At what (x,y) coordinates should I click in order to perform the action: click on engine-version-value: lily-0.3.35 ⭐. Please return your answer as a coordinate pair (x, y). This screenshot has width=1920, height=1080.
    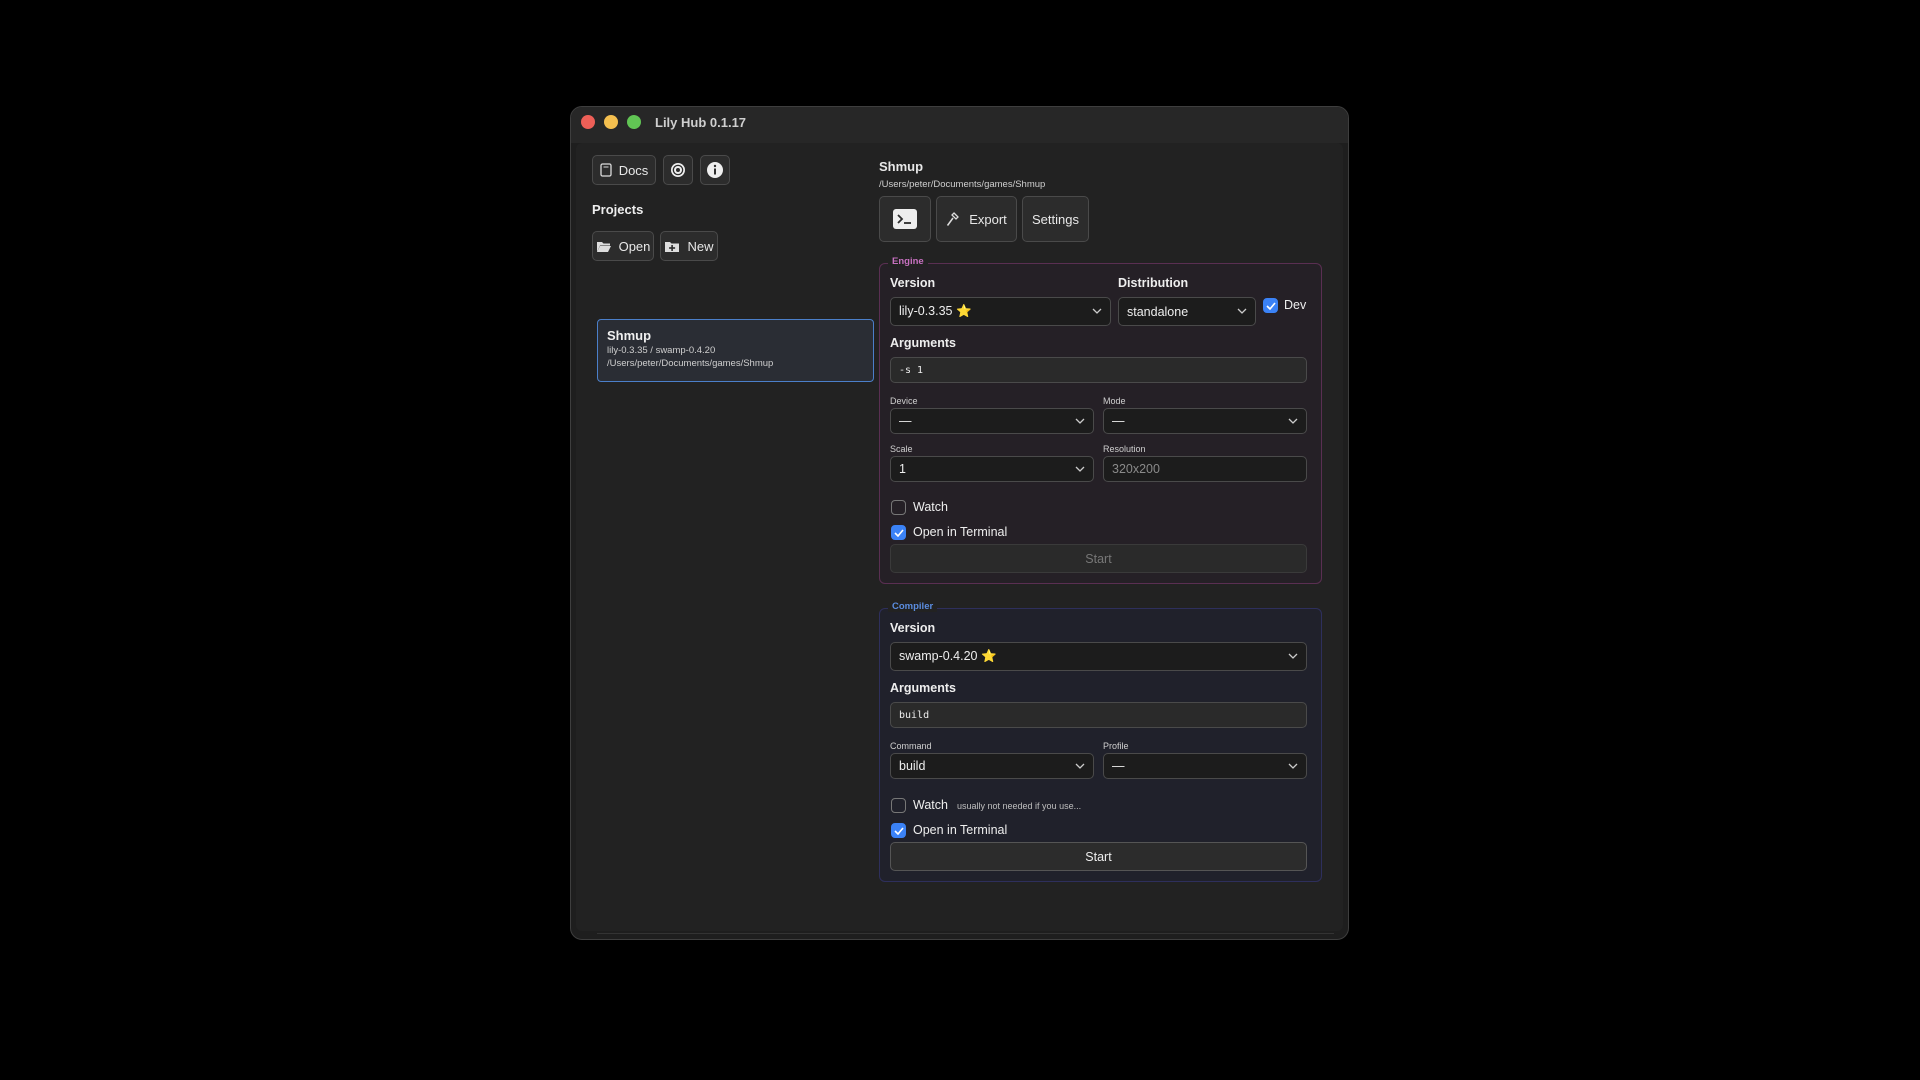
    Looking at the image, I should click on (935, 311).